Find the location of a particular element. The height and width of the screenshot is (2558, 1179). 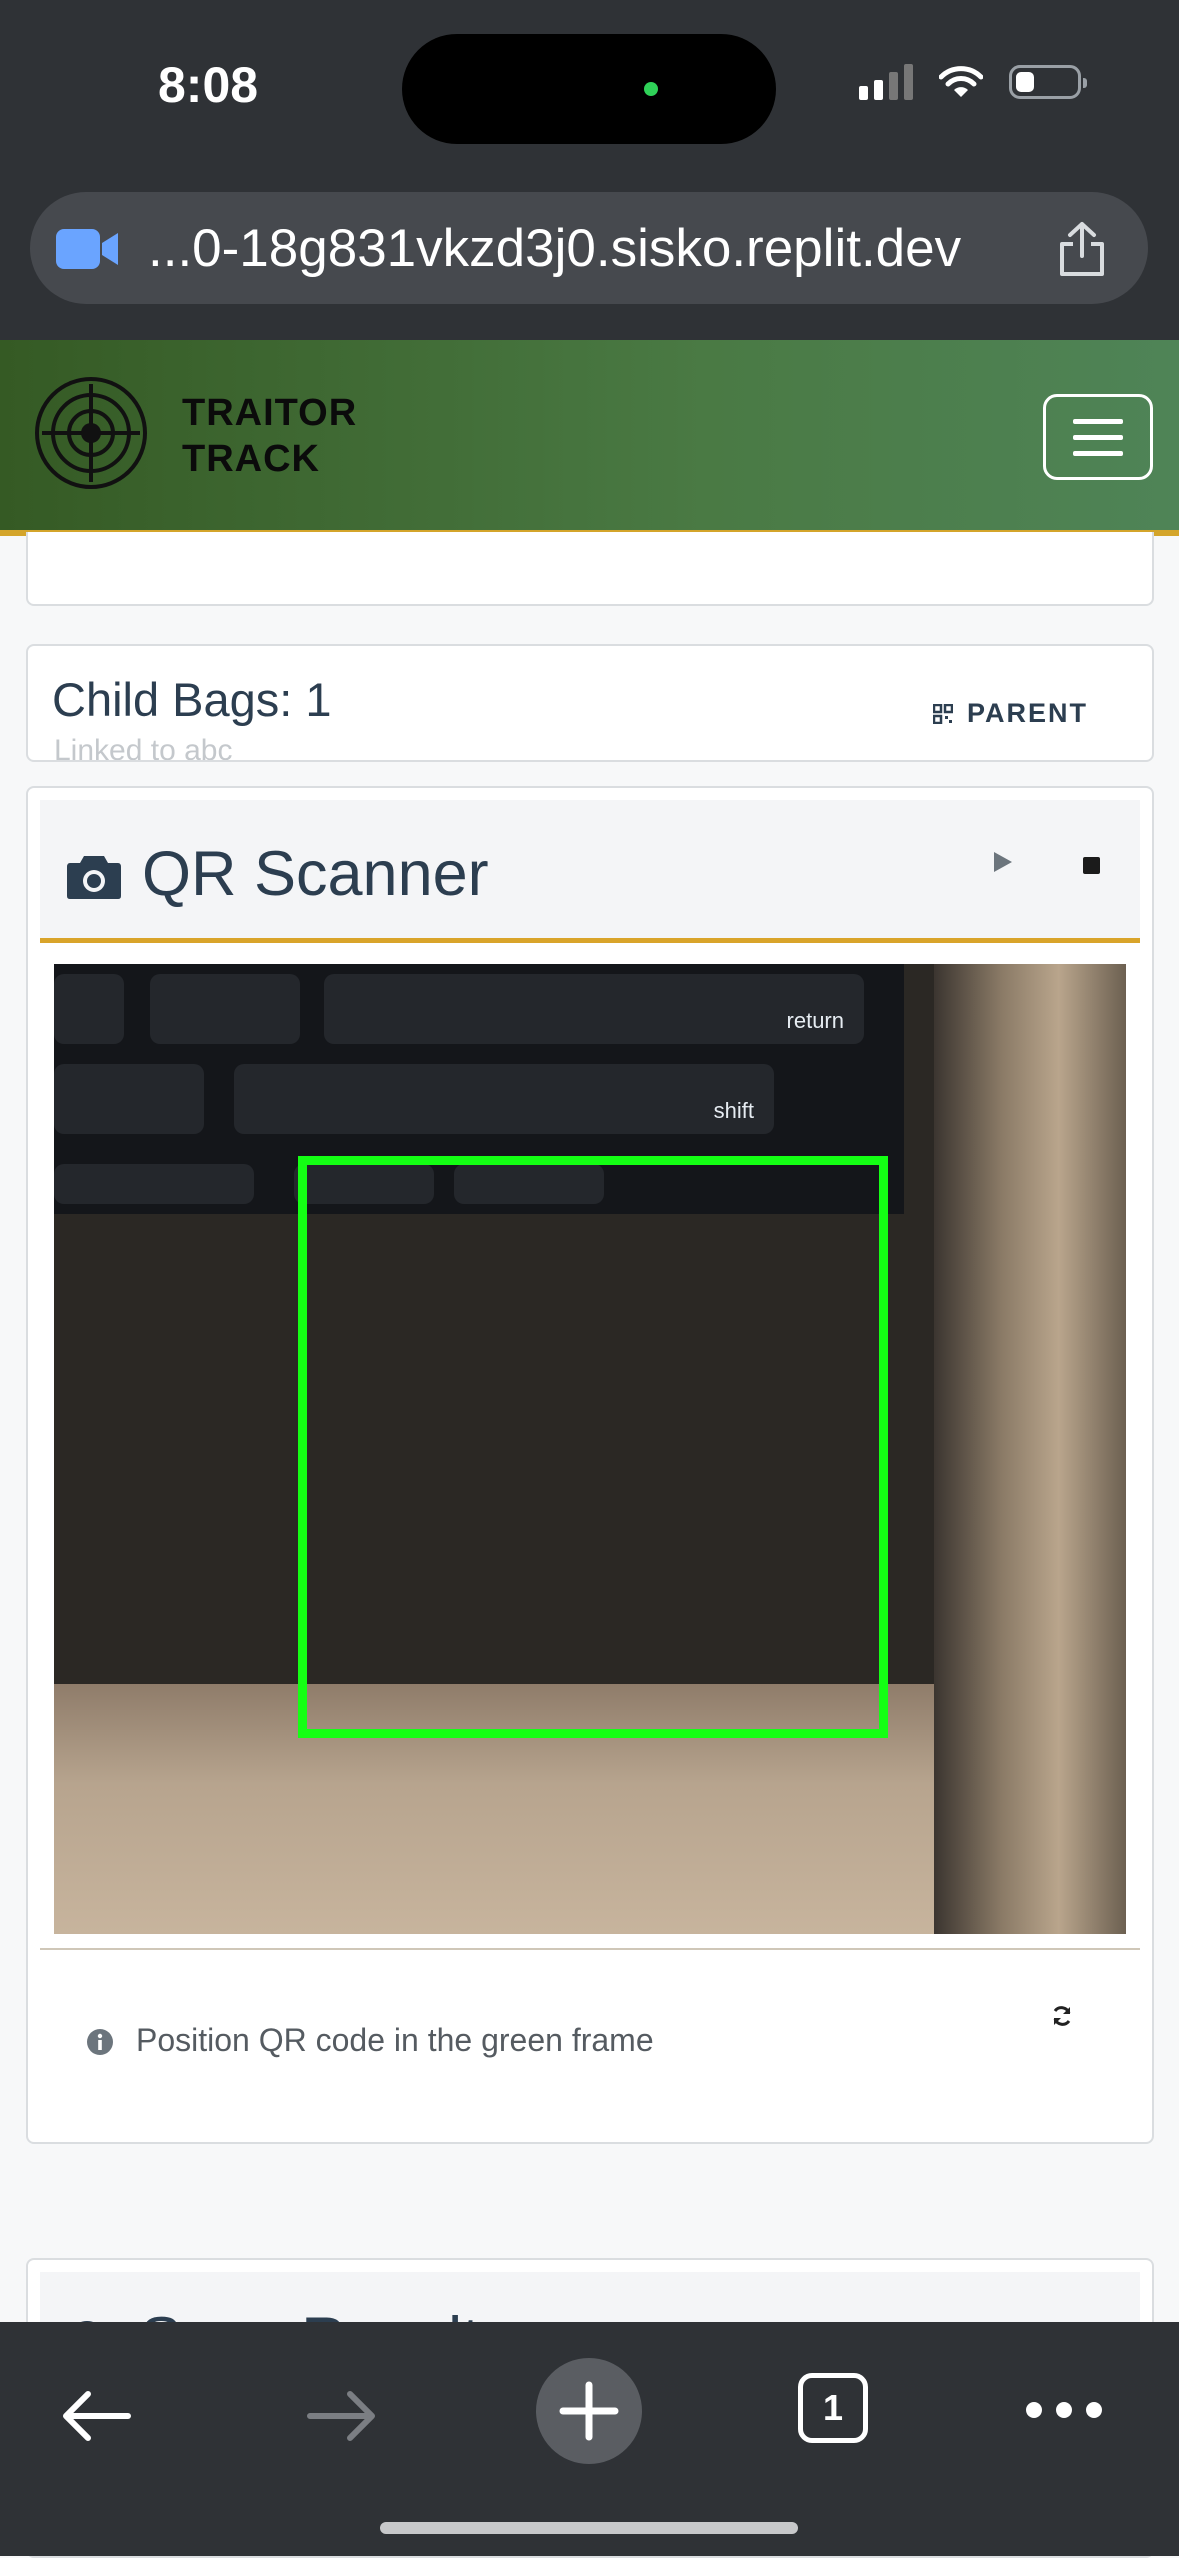

status-bar: 8:08 is located at coordinates (589, 88).